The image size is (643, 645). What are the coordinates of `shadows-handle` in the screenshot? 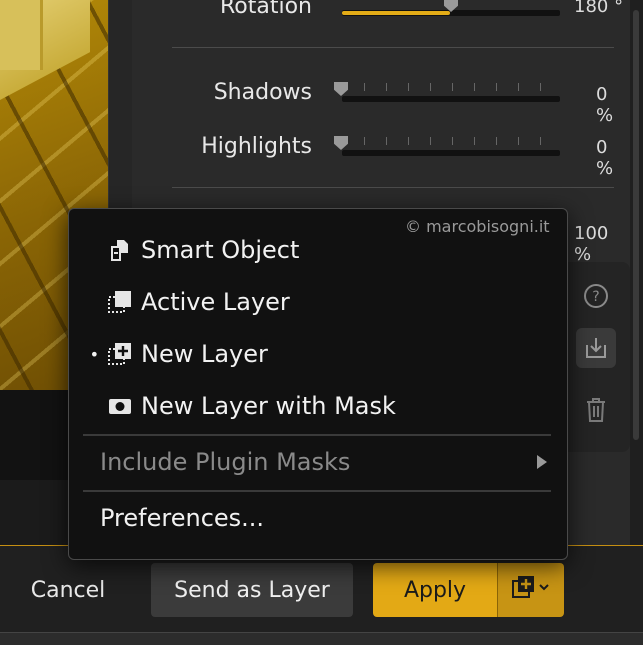 It's located at (341, 89).